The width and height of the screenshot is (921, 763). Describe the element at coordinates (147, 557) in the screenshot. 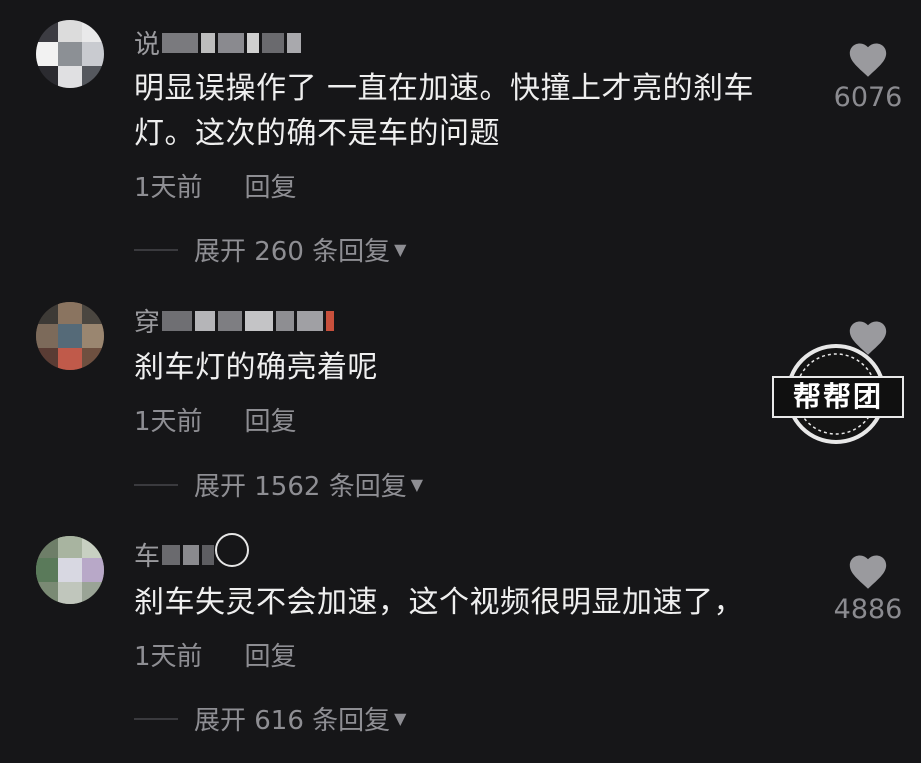

I see `username-text: 车` at that location.